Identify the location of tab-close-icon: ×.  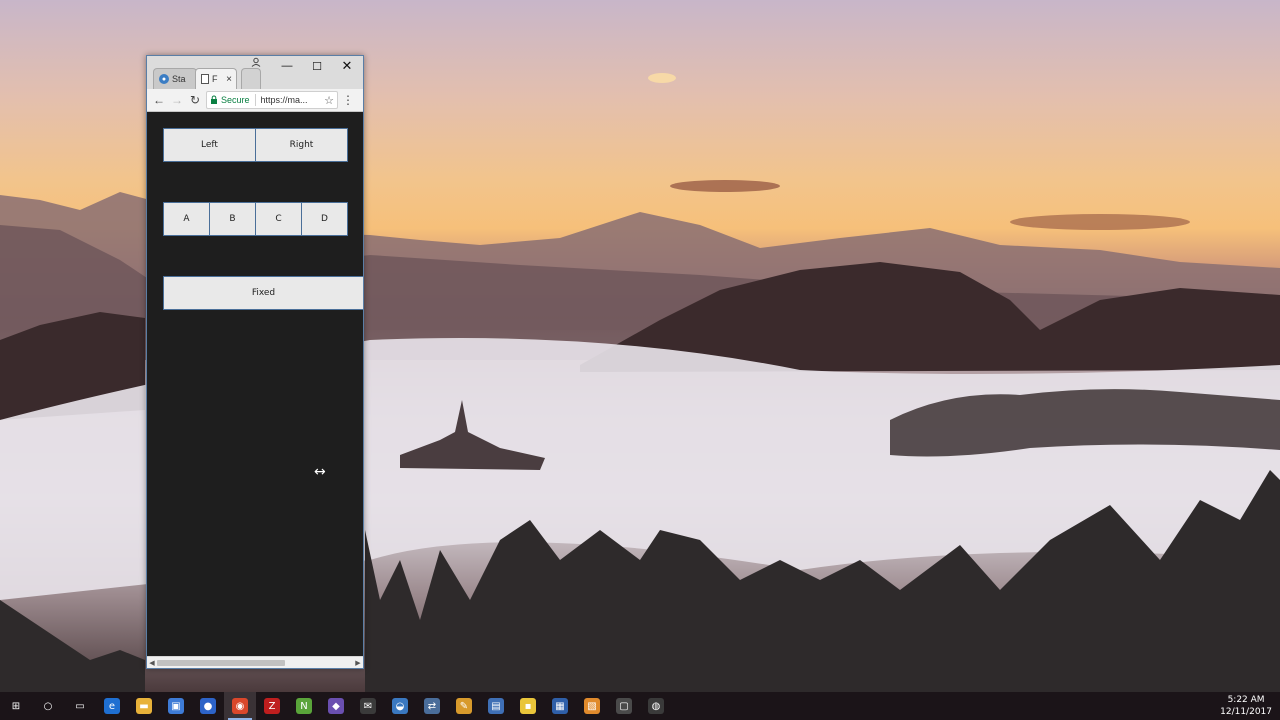
(229, 79).